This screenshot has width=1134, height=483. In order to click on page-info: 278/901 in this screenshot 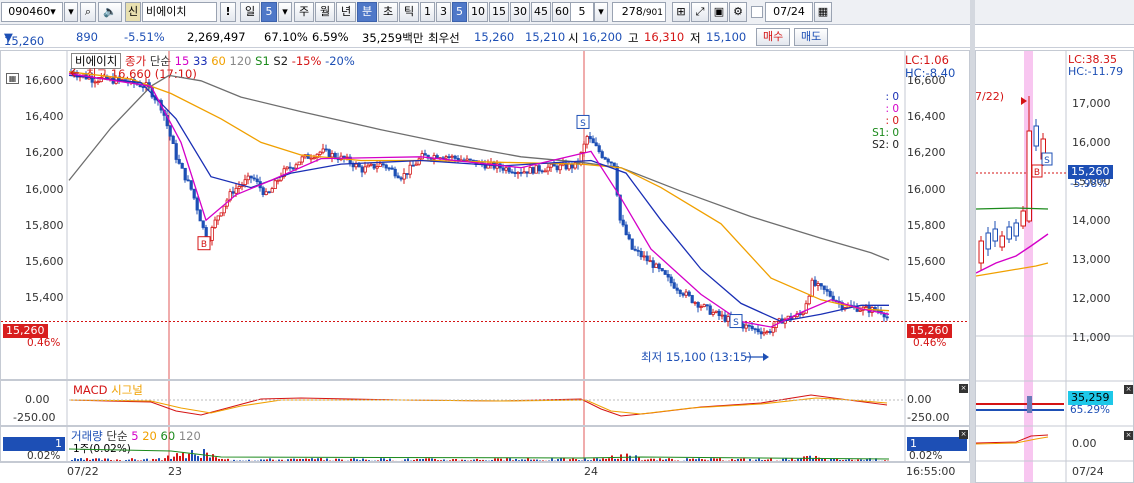, I will do `click(639, 12)`.